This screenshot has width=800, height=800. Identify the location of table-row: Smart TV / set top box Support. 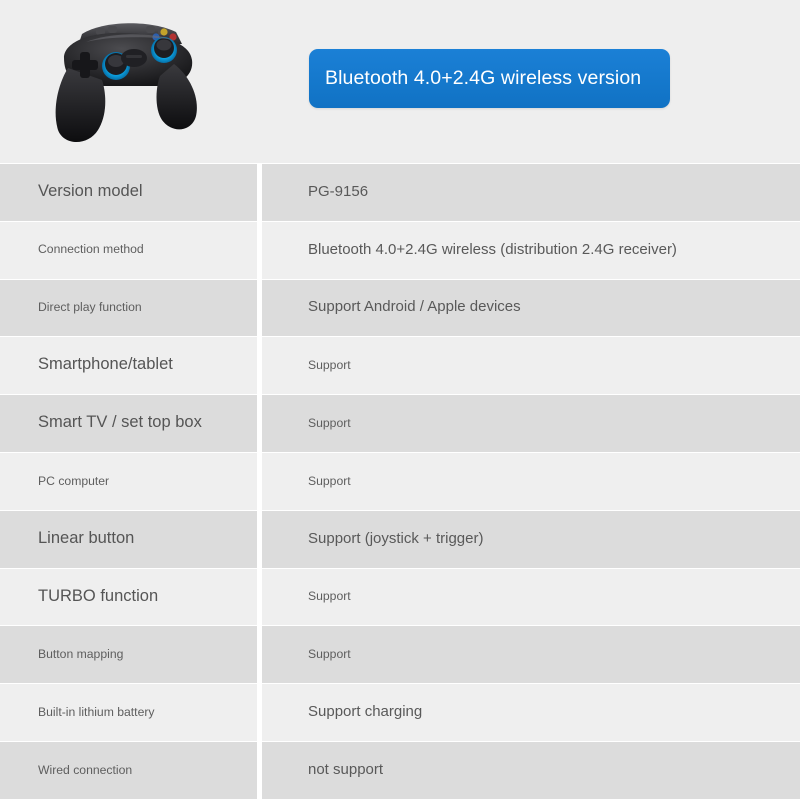
(400, 424).